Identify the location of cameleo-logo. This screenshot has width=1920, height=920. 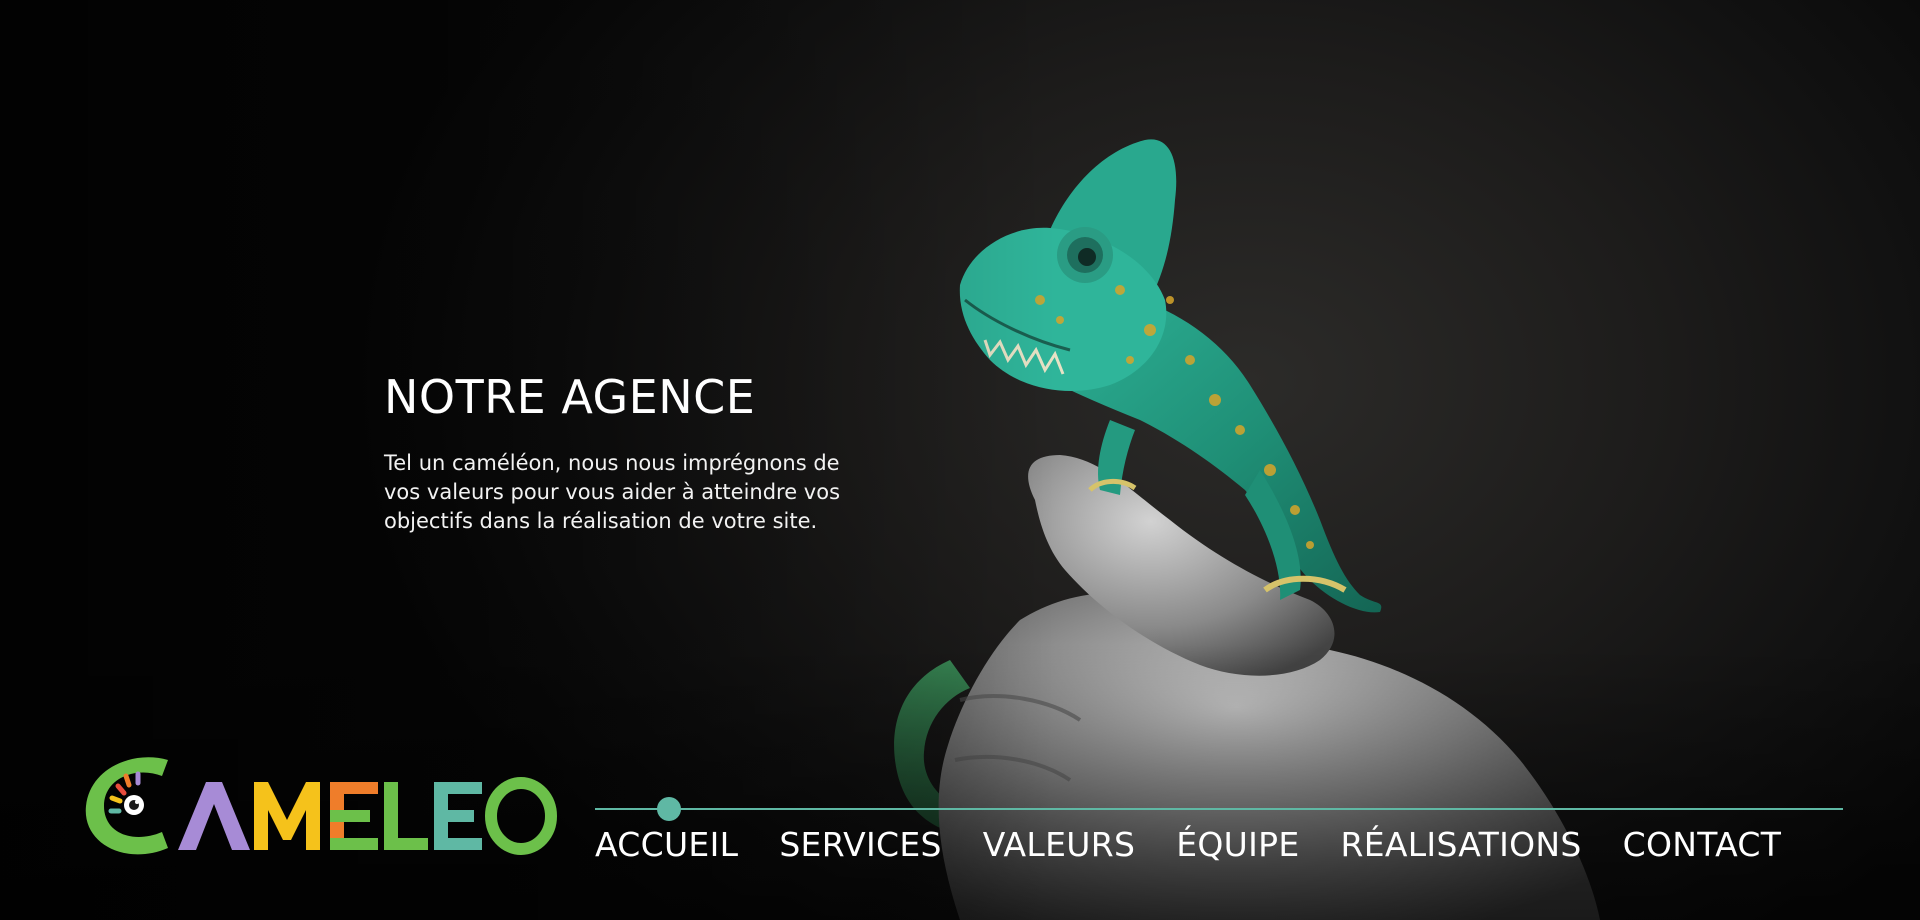
(318, 804).